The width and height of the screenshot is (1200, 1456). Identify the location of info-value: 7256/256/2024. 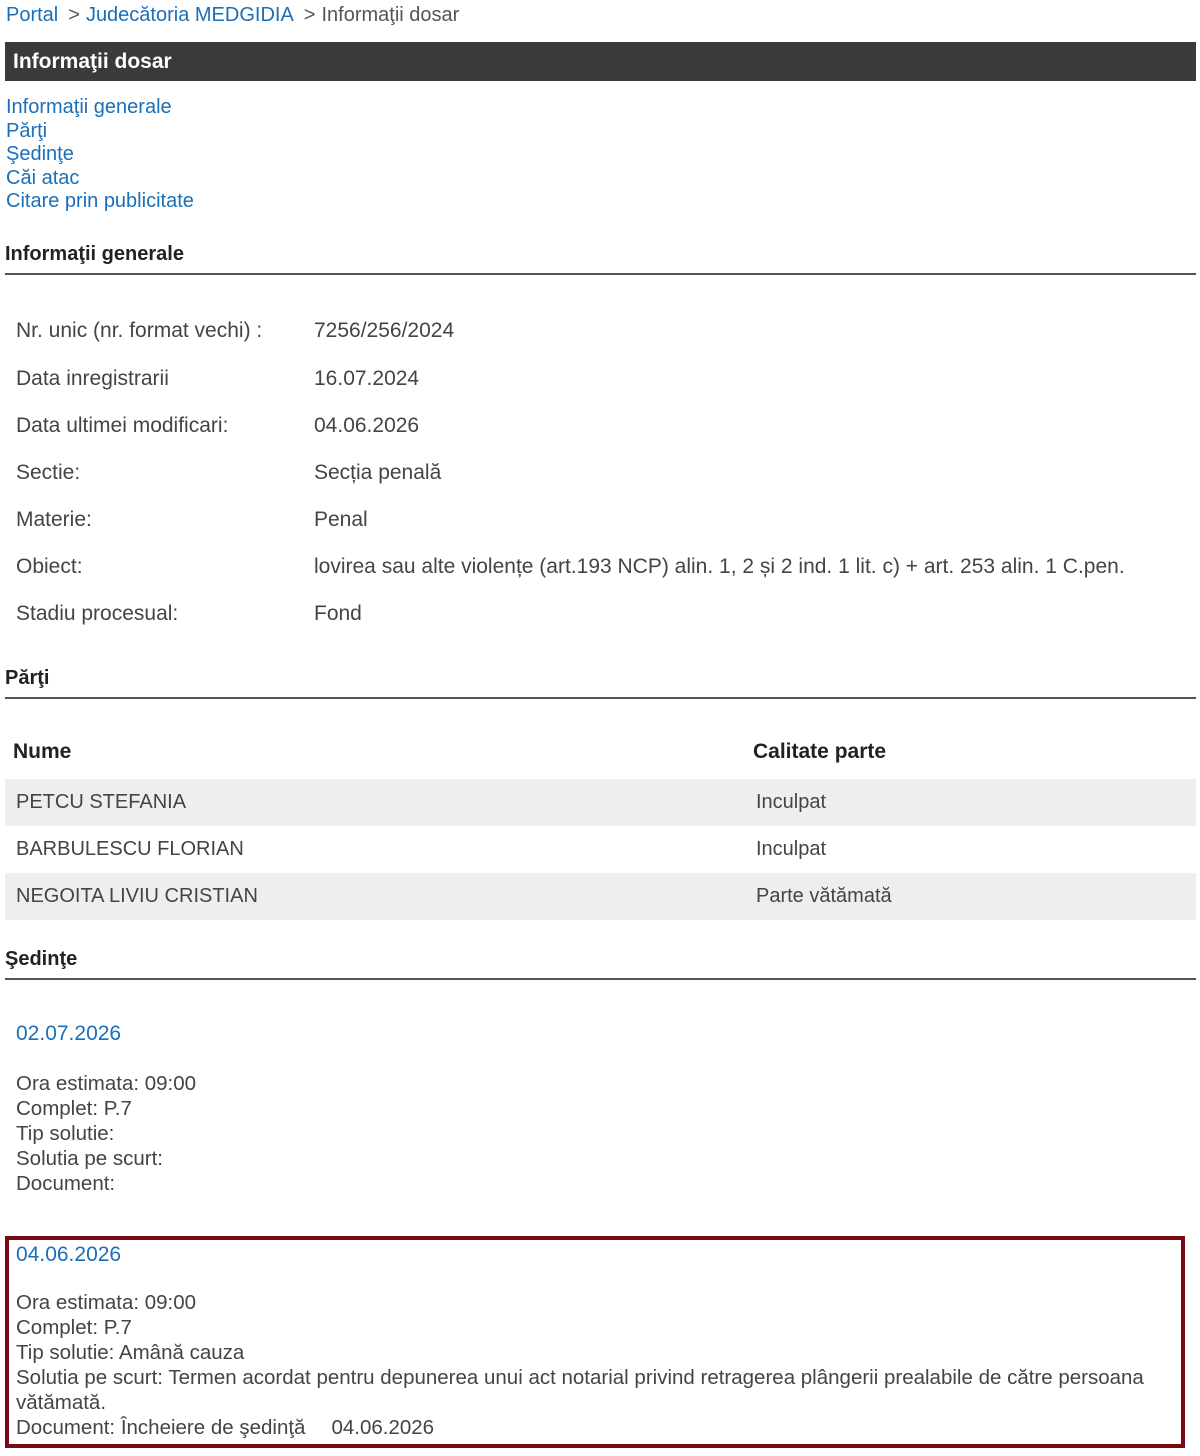
(384, 330).